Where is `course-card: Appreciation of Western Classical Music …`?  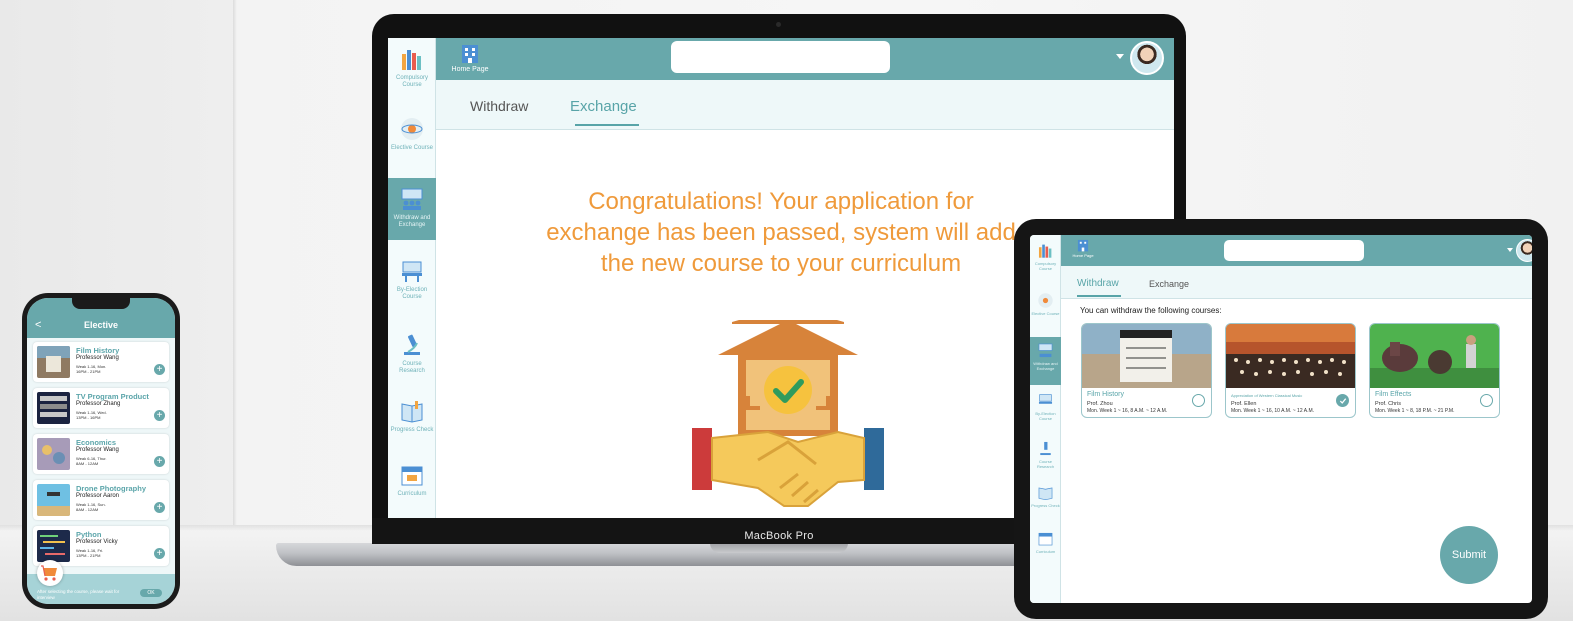
course-card: Appreciation of Western Classical Music … is located at coordinates (1290, 370).